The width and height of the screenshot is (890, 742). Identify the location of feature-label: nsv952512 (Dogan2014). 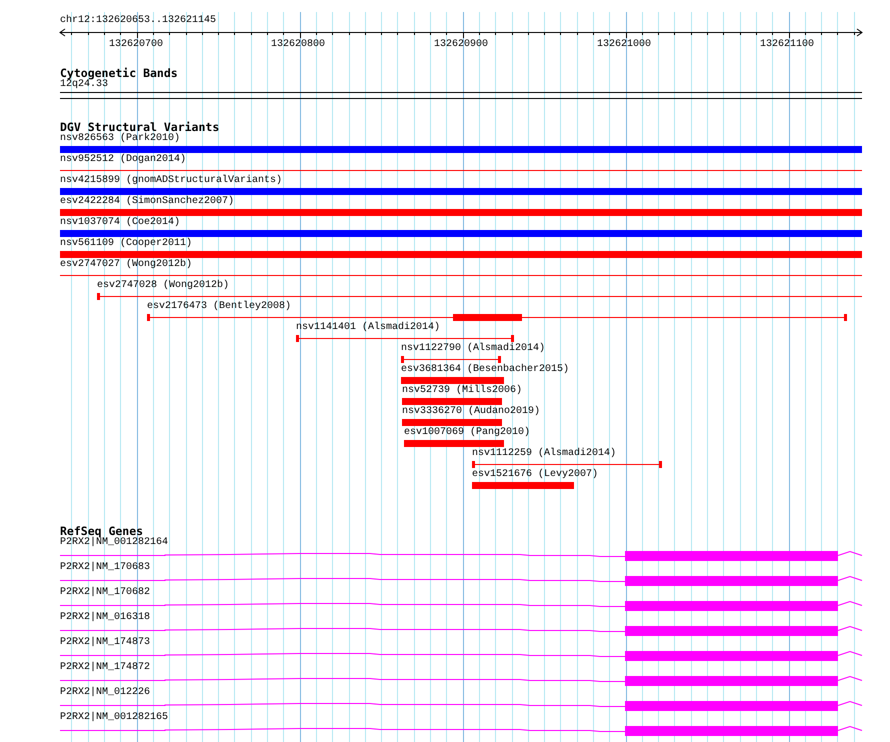
(123, 160).